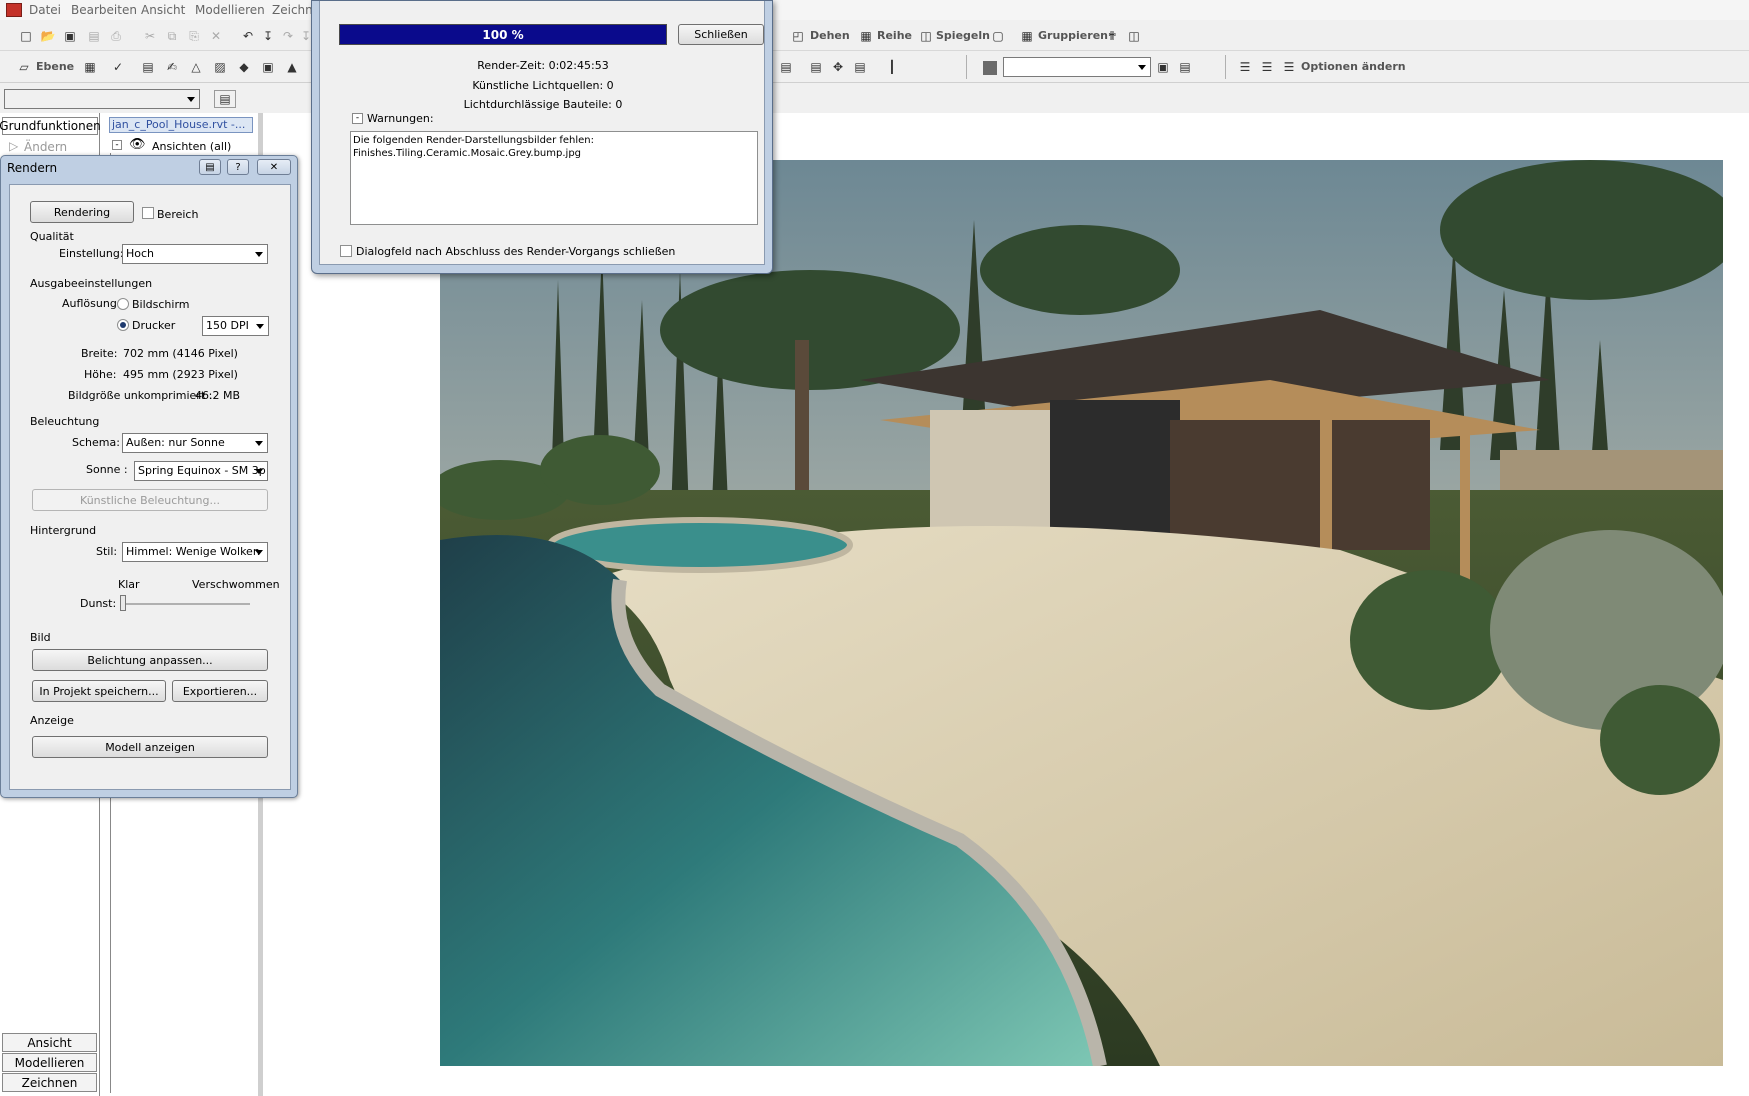  What do you see at coordinates (26, 36) in the screenshot?
I see `new-file-icon: □` at bounding box center [26, 36].